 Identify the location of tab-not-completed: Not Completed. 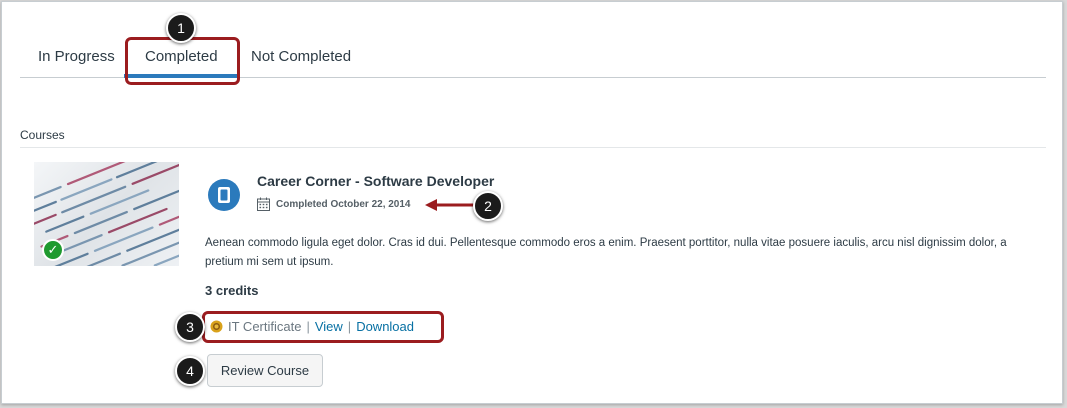
(301, 56).